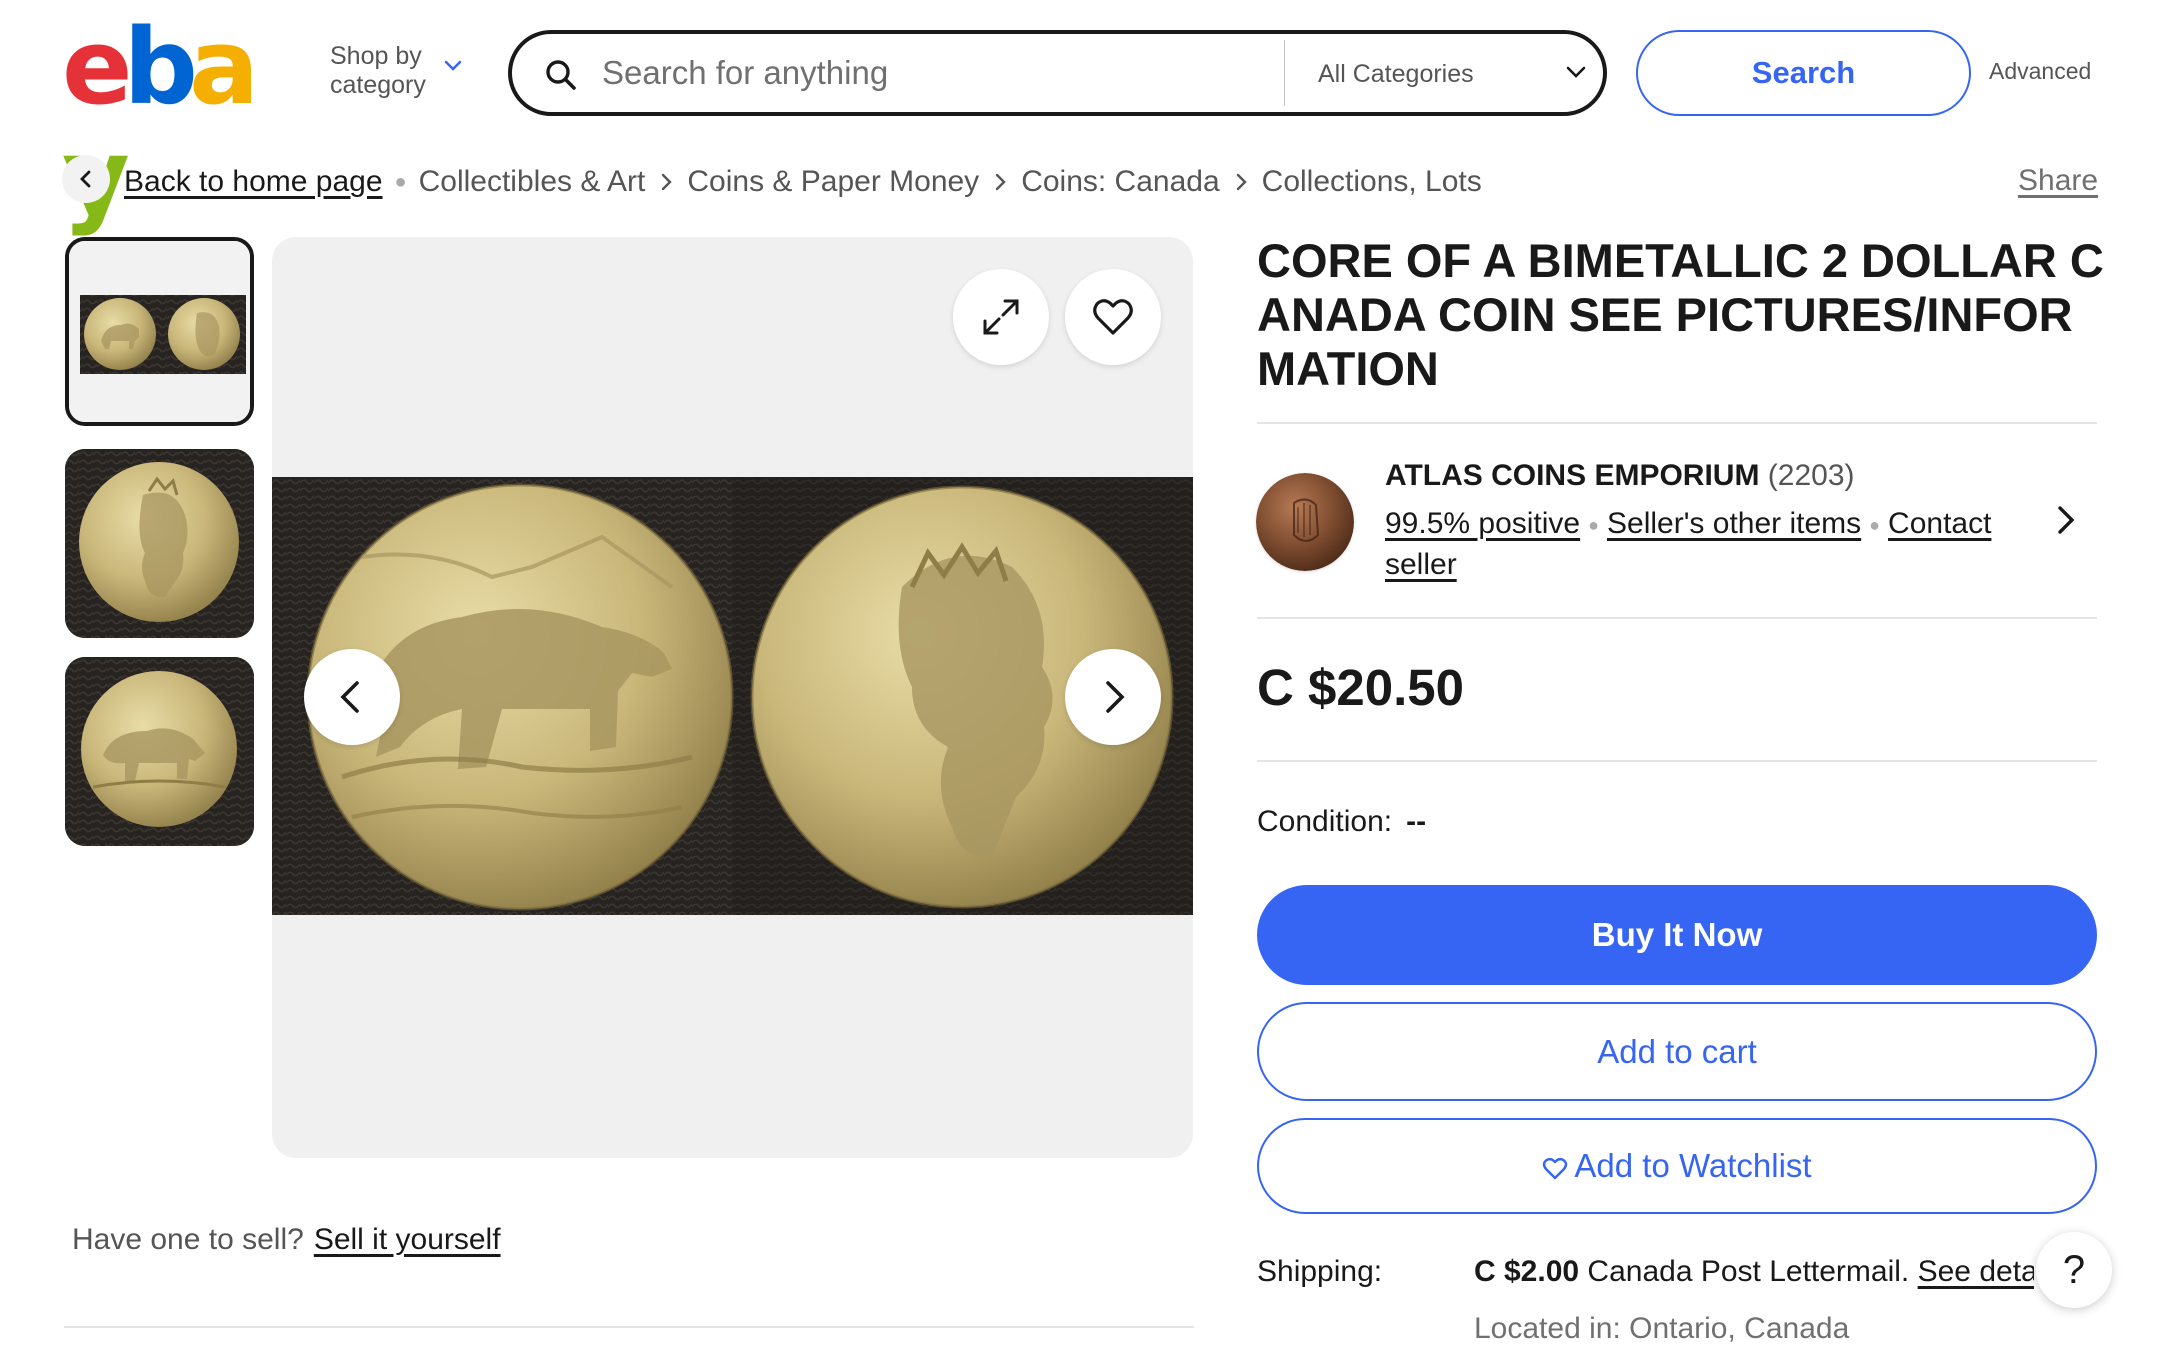  I want to click on seller-name-text: ATLAS COINS EMPORIUM, so click(1572, 475).